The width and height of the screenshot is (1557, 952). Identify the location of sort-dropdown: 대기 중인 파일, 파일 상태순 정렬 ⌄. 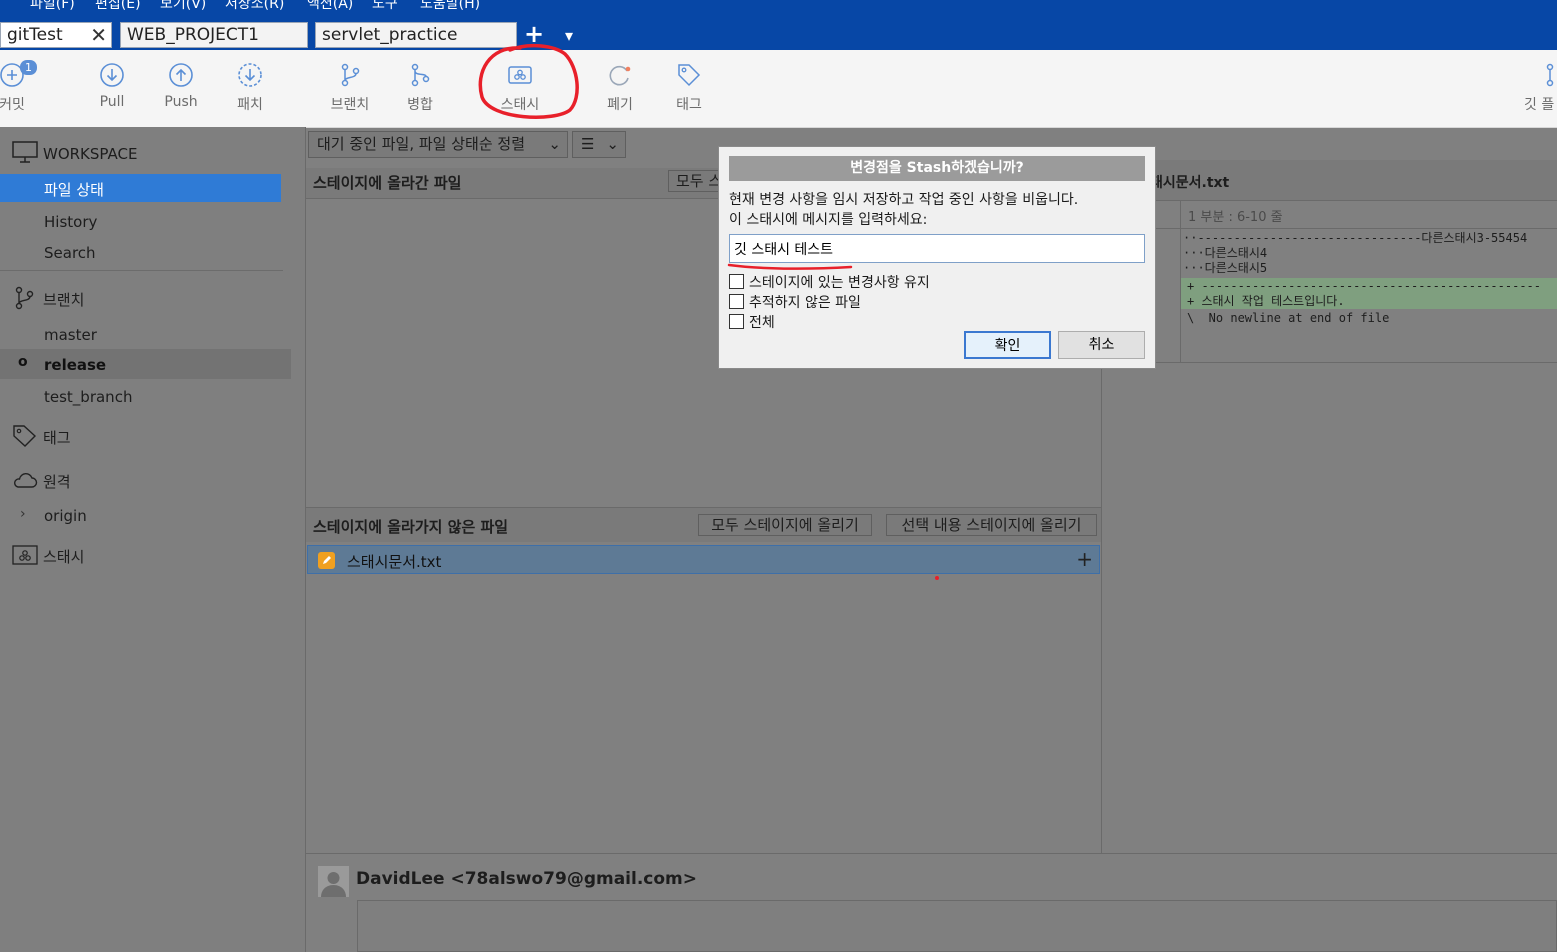
(438, 144).